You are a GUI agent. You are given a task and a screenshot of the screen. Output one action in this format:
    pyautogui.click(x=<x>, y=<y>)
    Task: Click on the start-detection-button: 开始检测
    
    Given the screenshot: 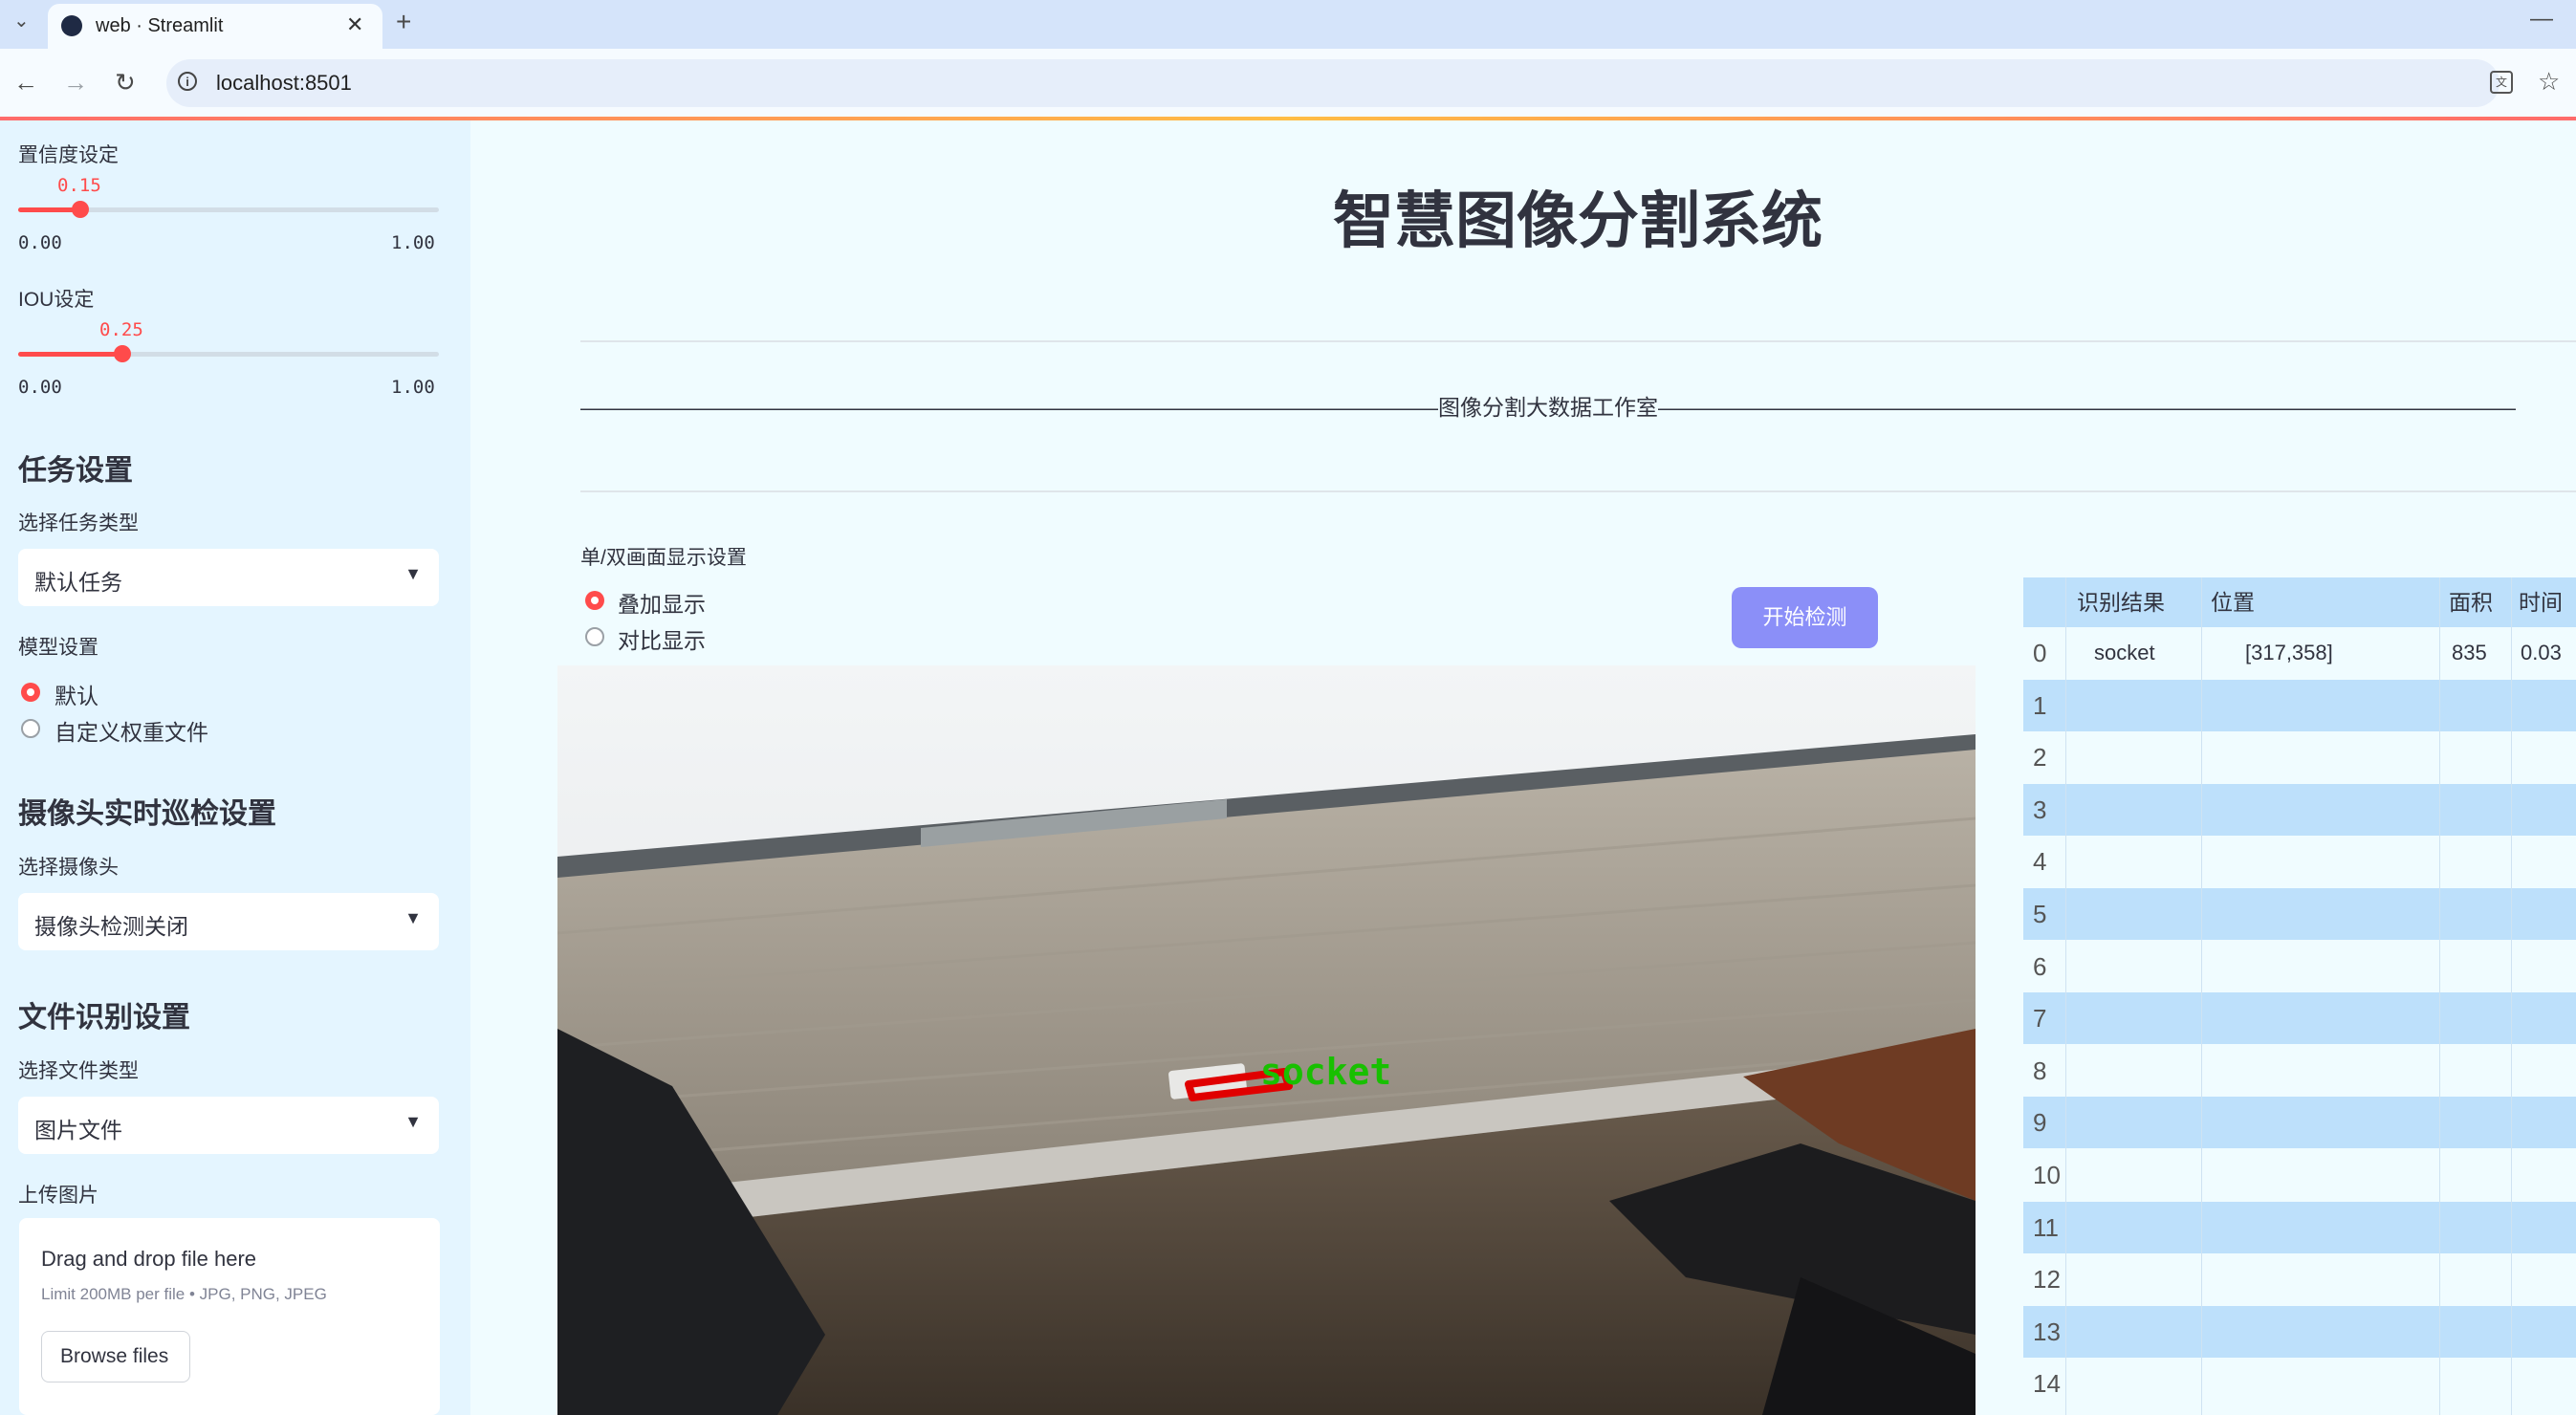 What is the action you would take?
    pyautogui.click(x=1805, y=617)
    